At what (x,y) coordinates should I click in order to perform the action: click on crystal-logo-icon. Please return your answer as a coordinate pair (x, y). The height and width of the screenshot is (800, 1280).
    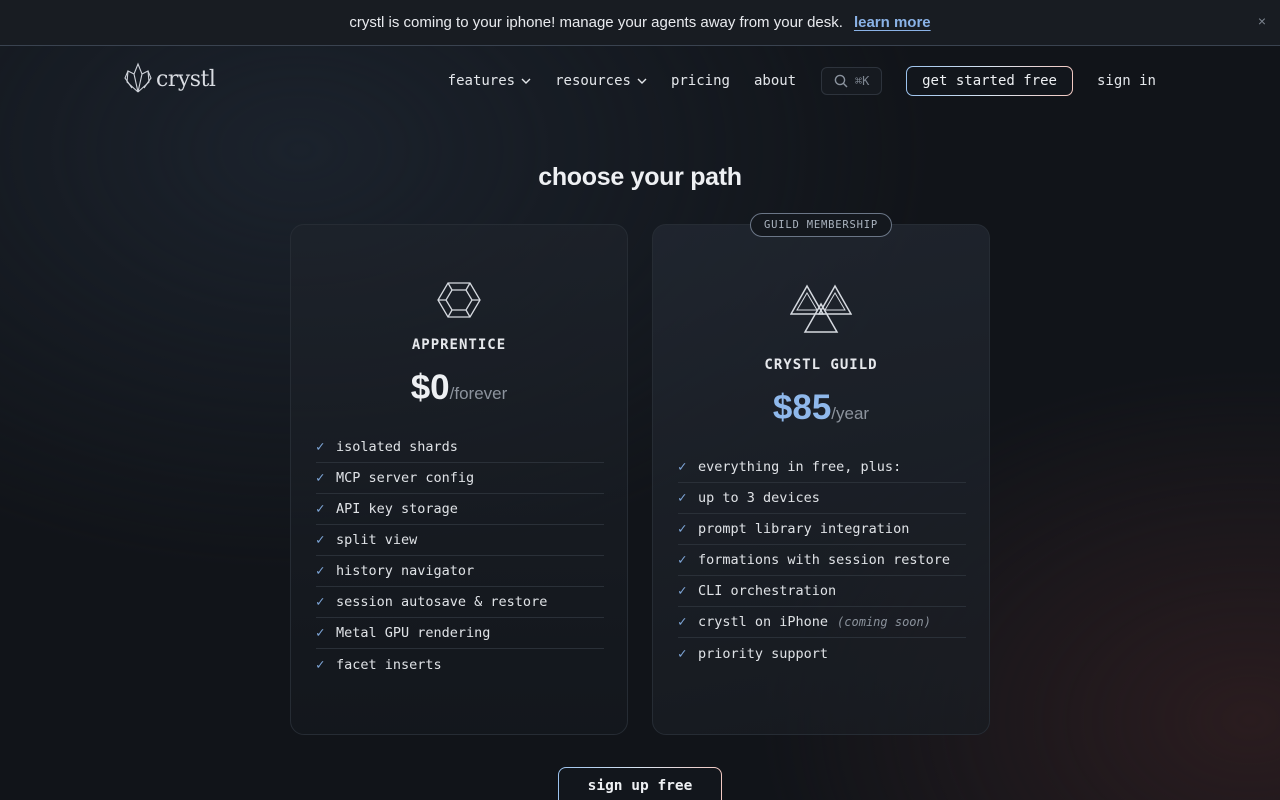
    Looking at the image, I should click on (138, 77).